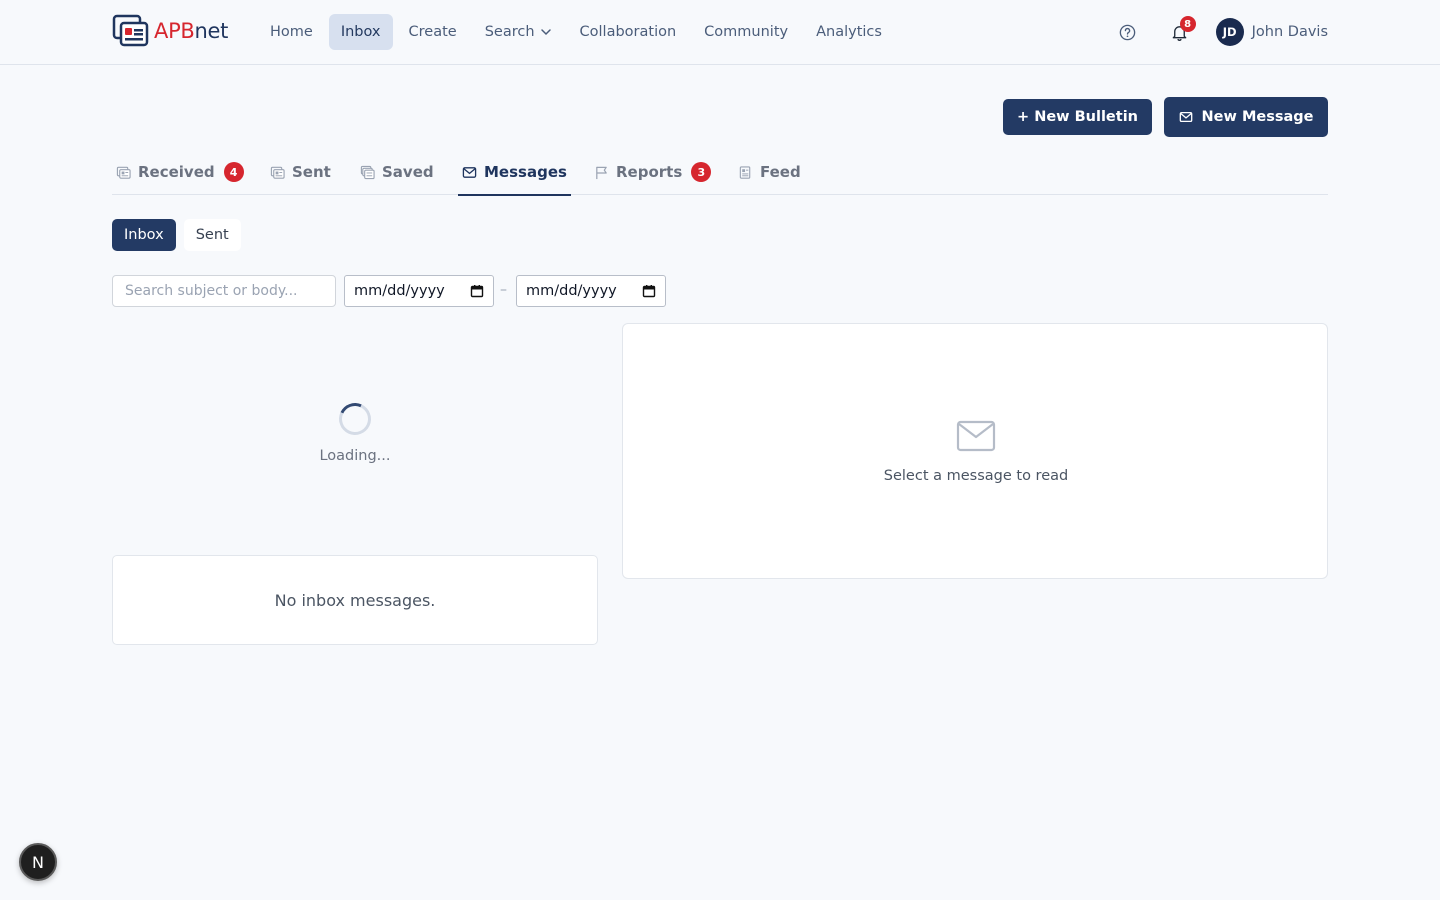 This screenshot has width=1440, height=900. Describe the element at coordinates (1229, 32) in the screenshot. I see `avatar: JD` at that location.